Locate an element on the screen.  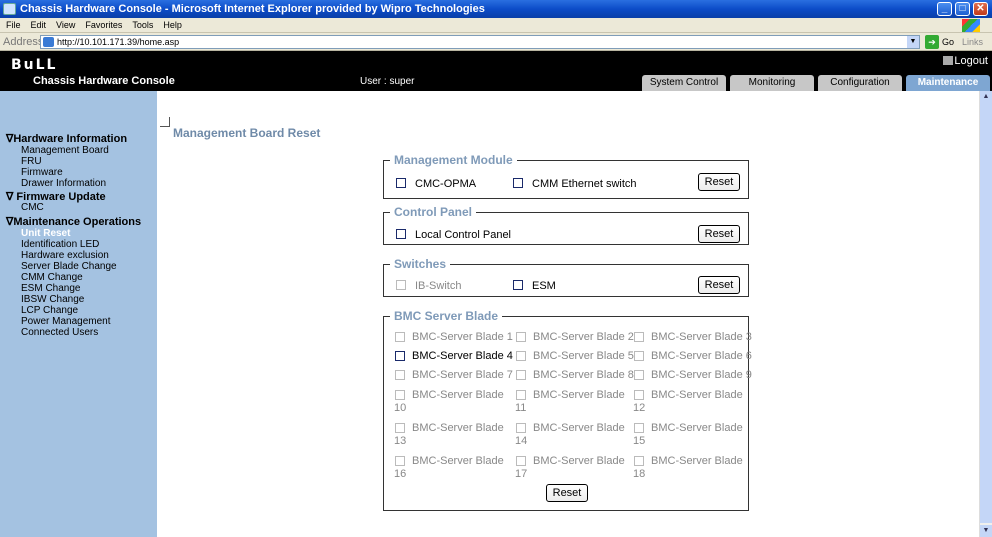
sidebar-section-maintenance-operations: ∇Maintenance Operations is located at coordinates (73, 221).